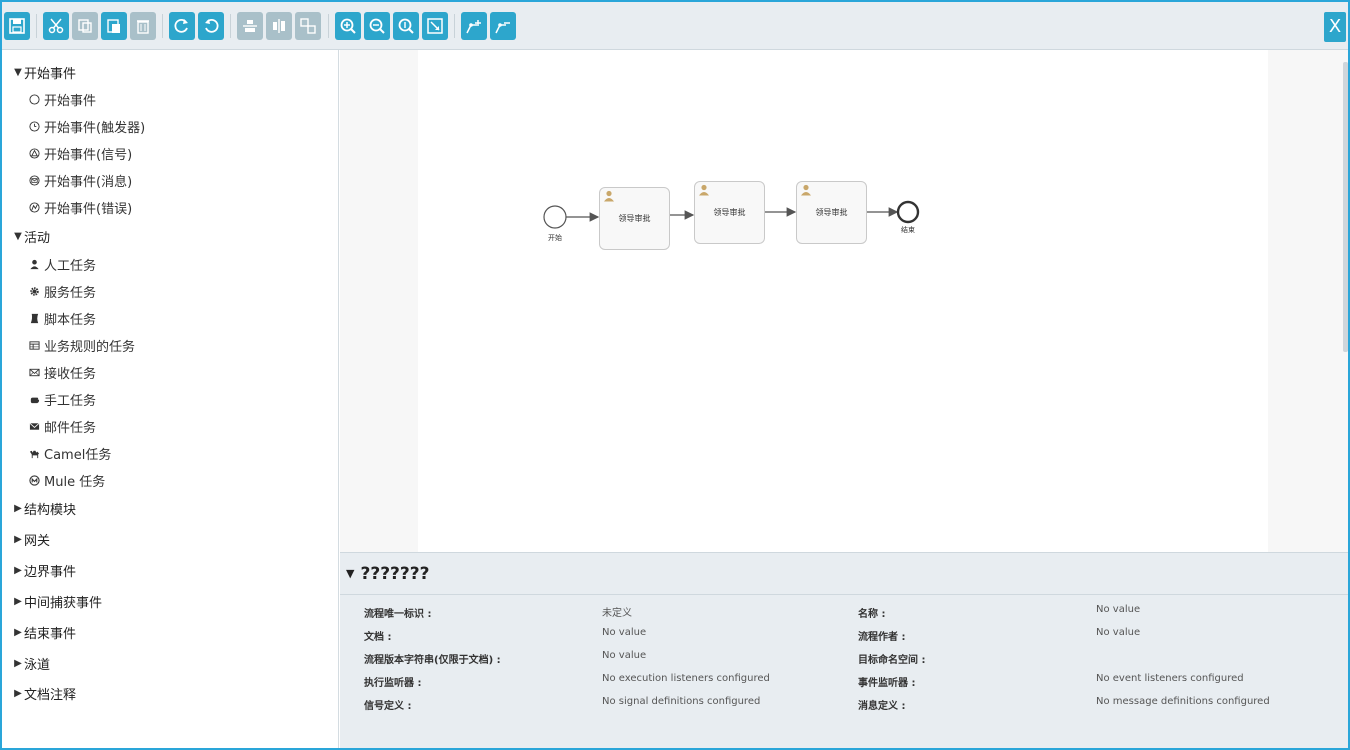 This screenshot has width=1350, height=750. I want to click on prop-value-process-id: 未定义, so click(617, 611).